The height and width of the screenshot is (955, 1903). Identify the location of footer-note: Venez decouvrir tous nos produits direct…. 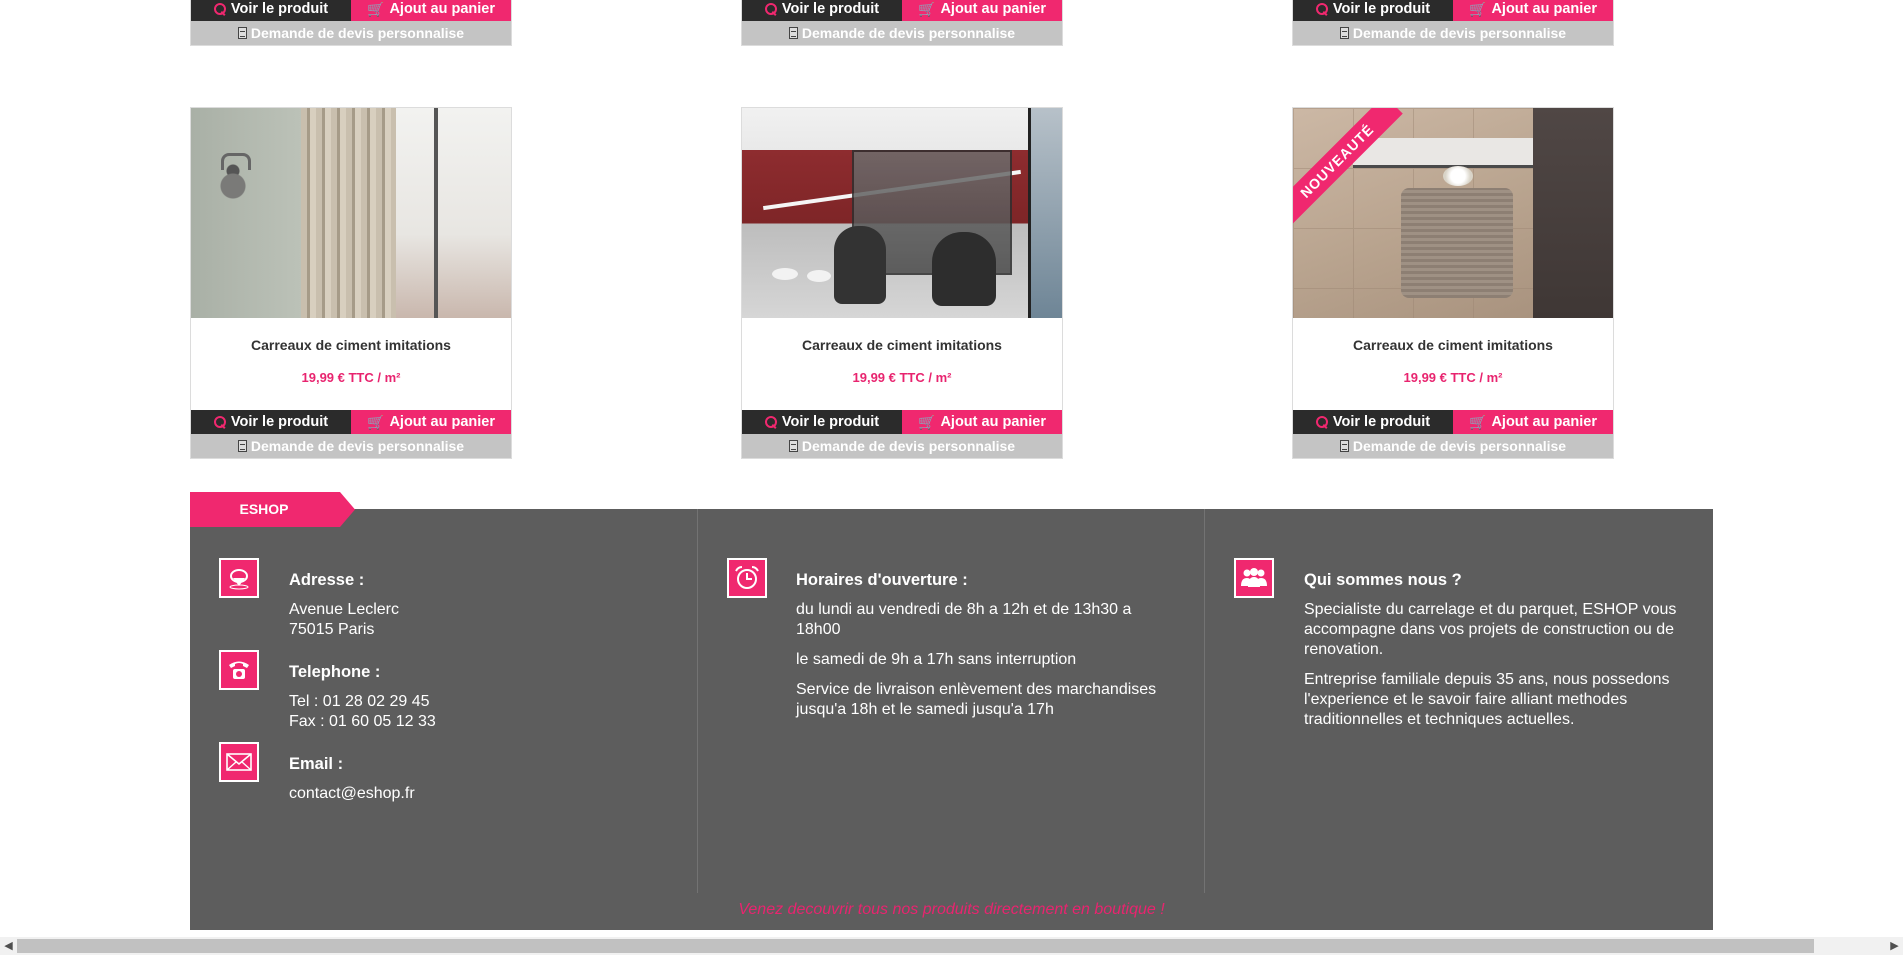
(951, 909).